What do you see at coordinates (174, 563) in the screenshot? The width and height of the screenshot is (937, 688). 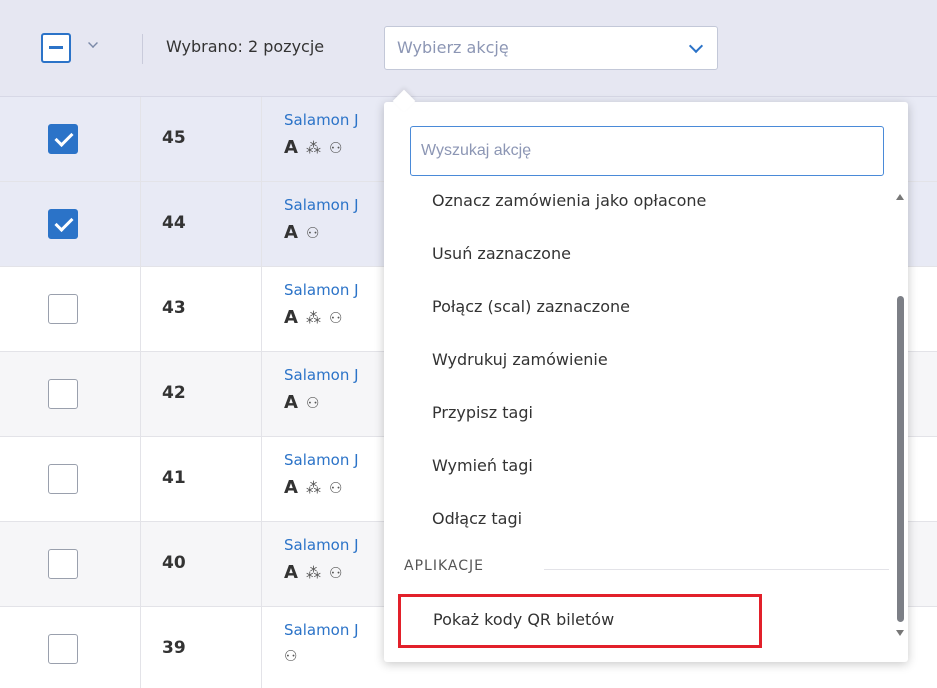 I see `order-number: 40` at bounding box center [174, 563].